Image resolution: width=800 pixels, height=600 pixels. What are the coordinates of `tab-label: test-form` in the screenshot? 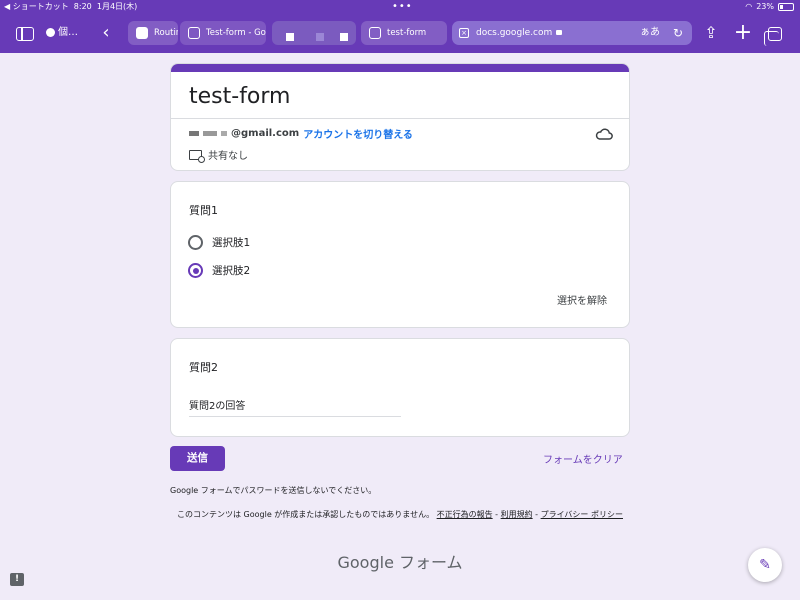 It's located at (407, 33).